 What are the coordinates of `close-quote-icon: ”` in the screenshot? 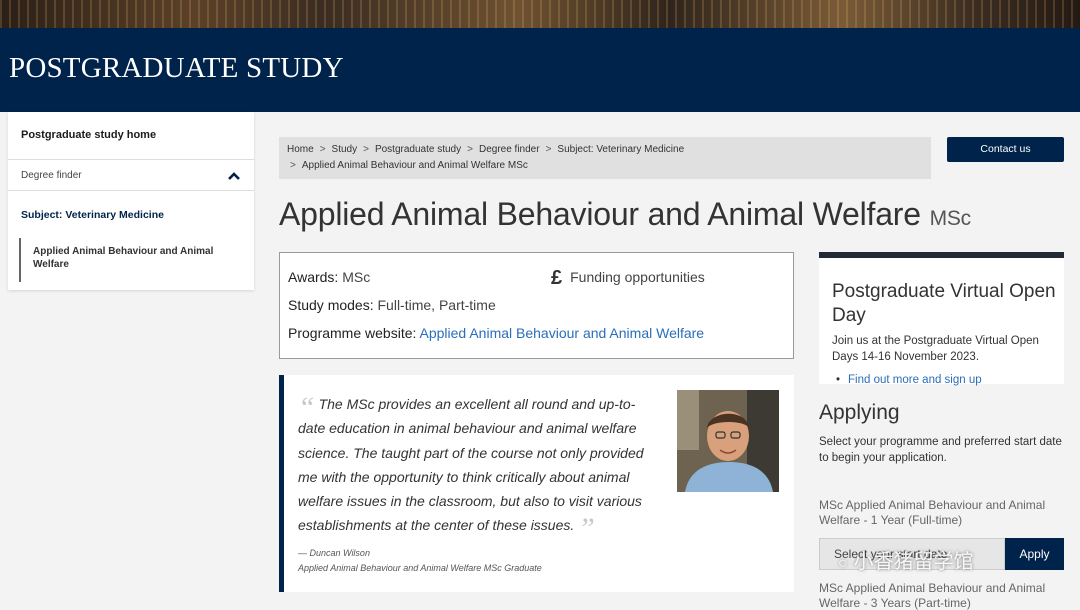 It's located at (586, 529).